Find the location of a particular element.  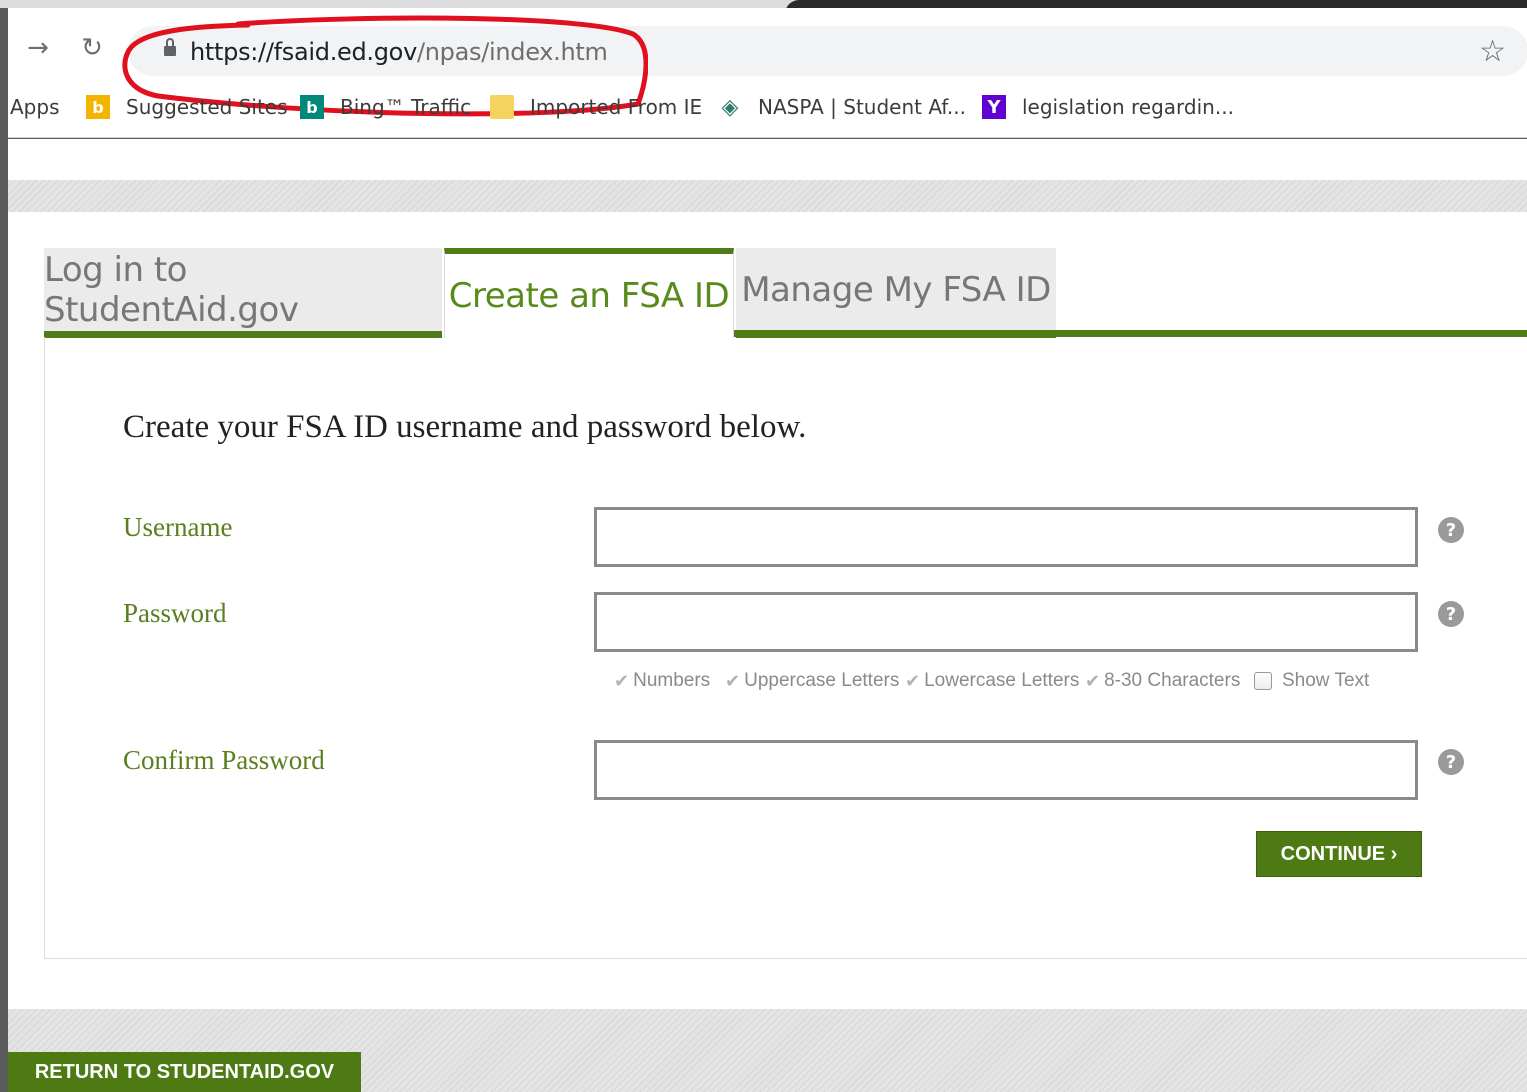

requirement-label: Uppercase Letters is located at coordinates (822, 680).